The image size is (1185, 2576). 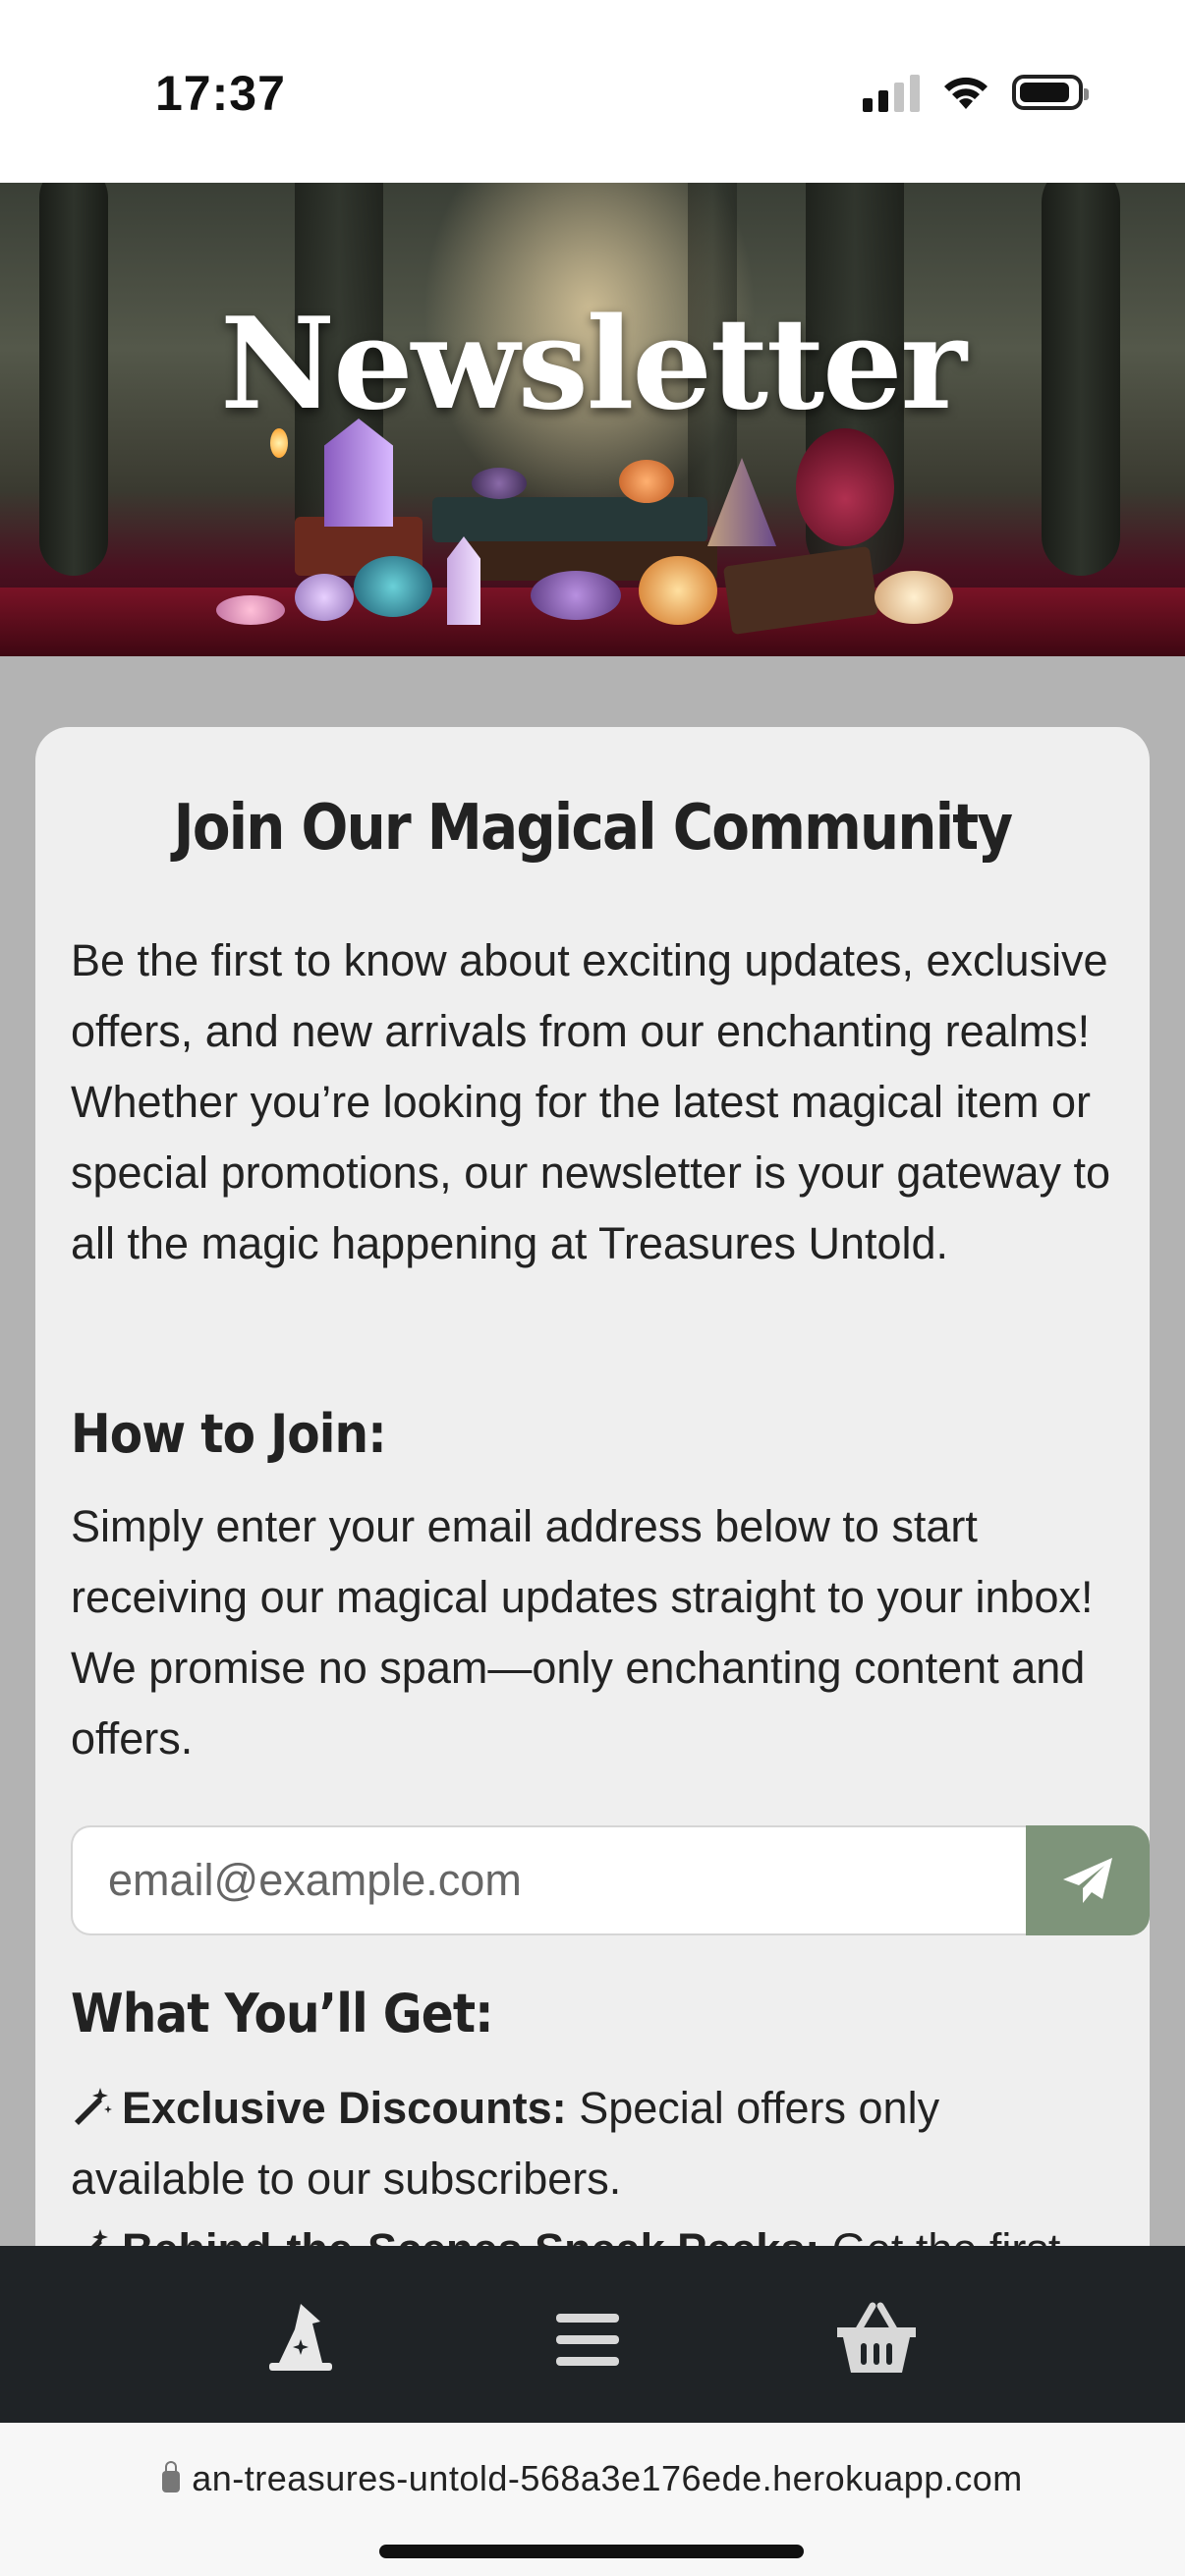 I want to click on subscribe-button, so click(x=1088, y=1880).